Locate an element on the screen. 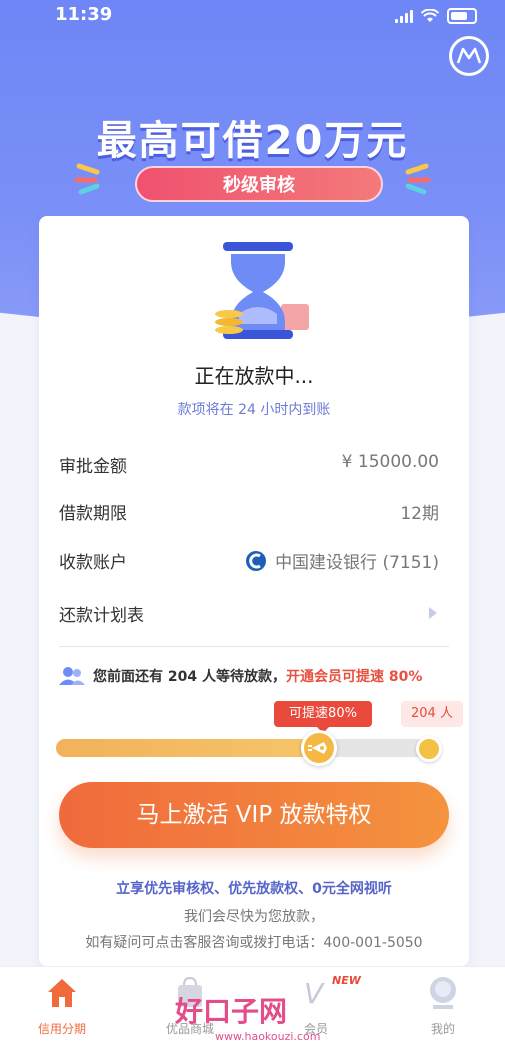  receiving-account-label: 收款账户 is located at coordinates (93, 563).